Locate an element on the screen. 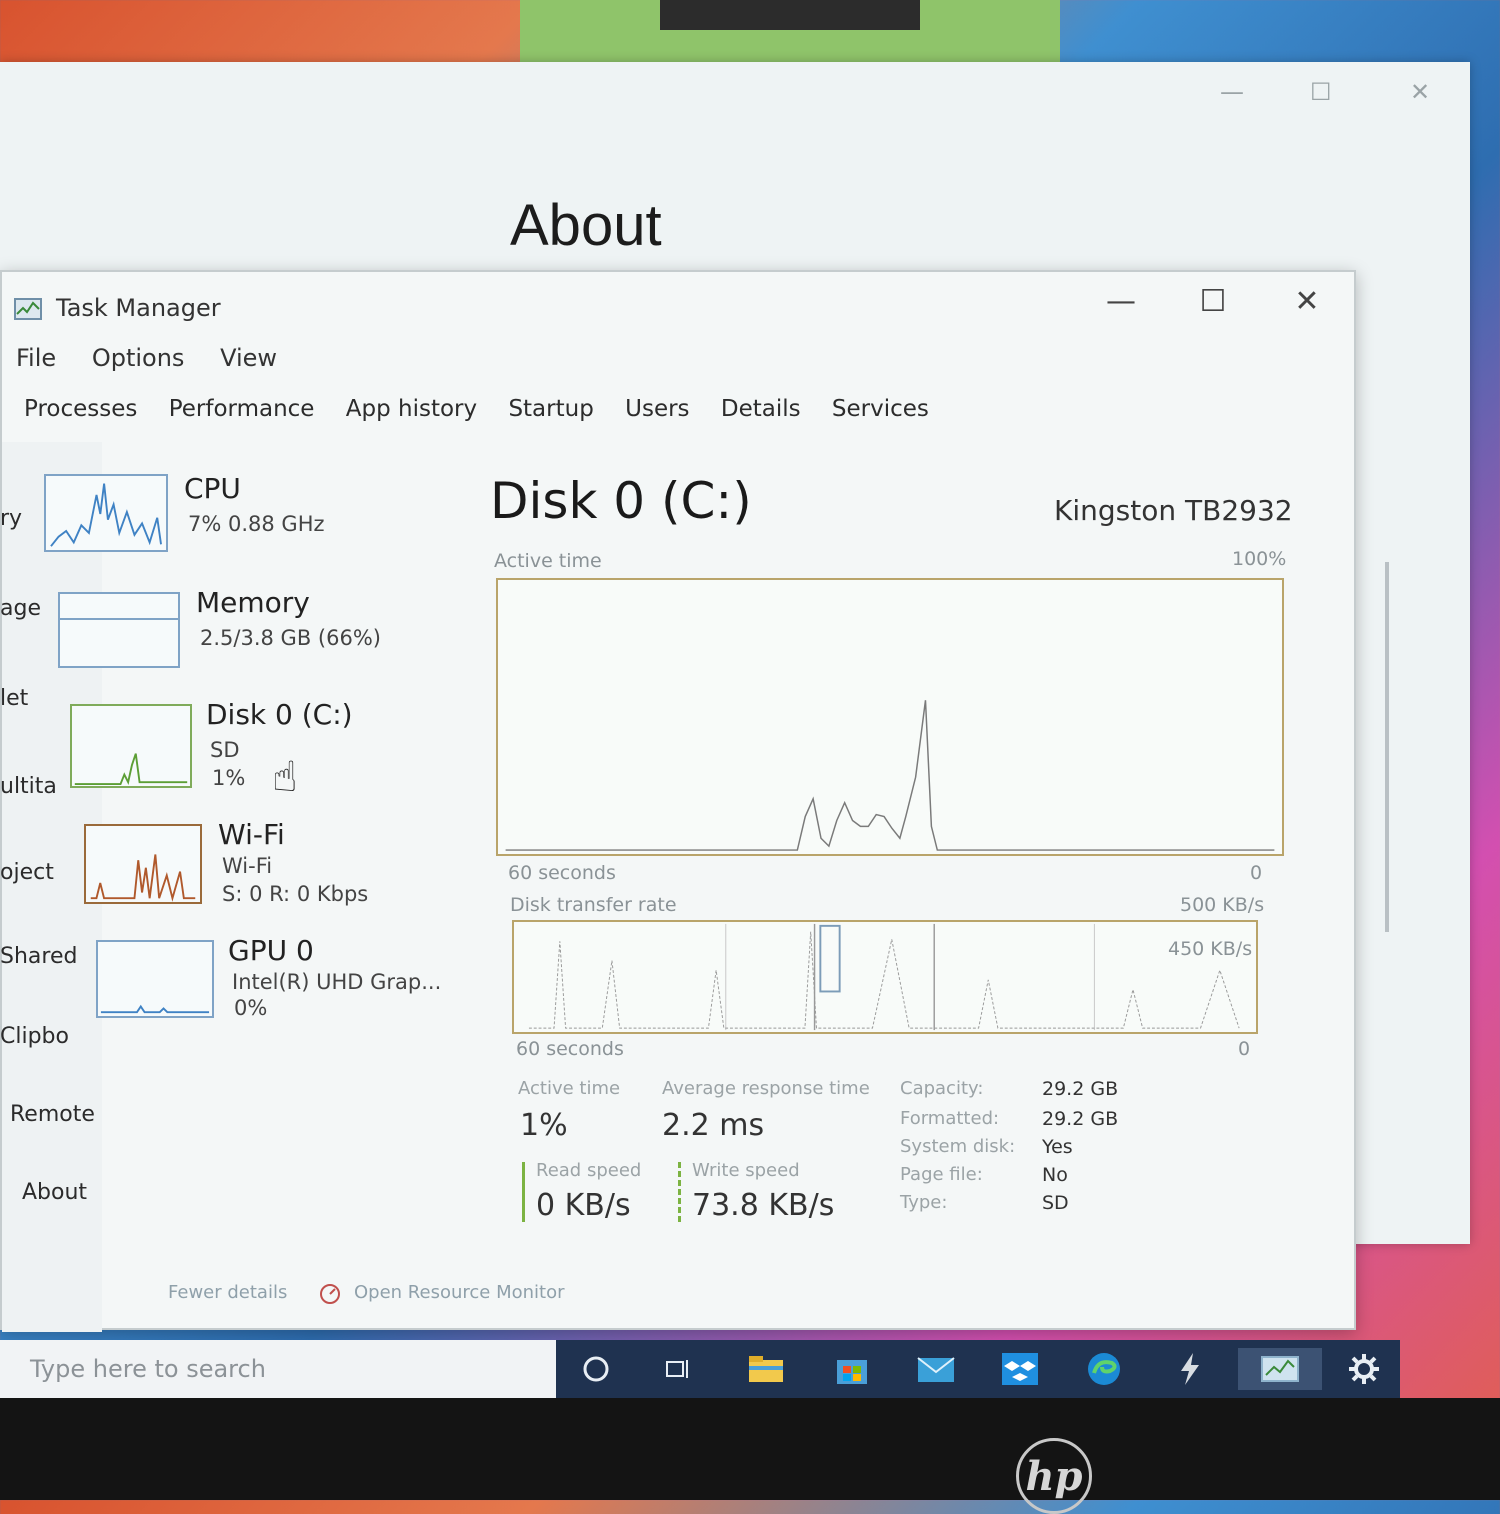 Image resolution: width=1500 pixels, height=1514 pixels. active-time-zero: 0 is located at coordinates (1256, 873).